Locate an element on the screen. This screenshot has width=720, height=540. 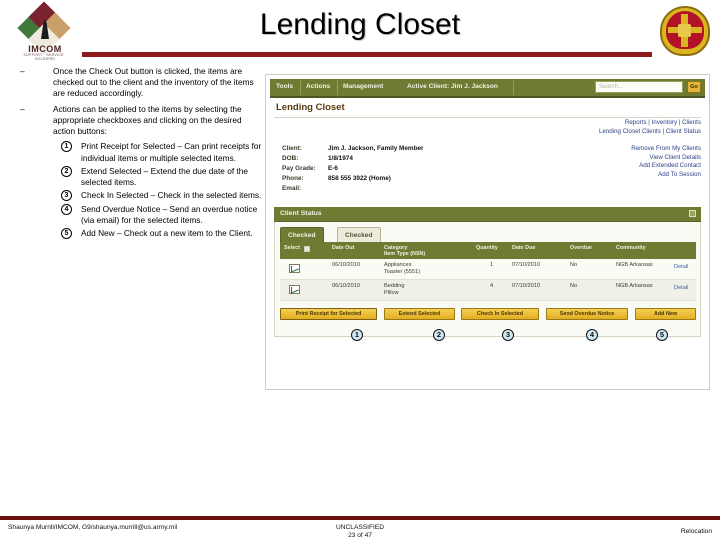
cell-category-item: Bedding Pillow is located at coordinates (394, 289).